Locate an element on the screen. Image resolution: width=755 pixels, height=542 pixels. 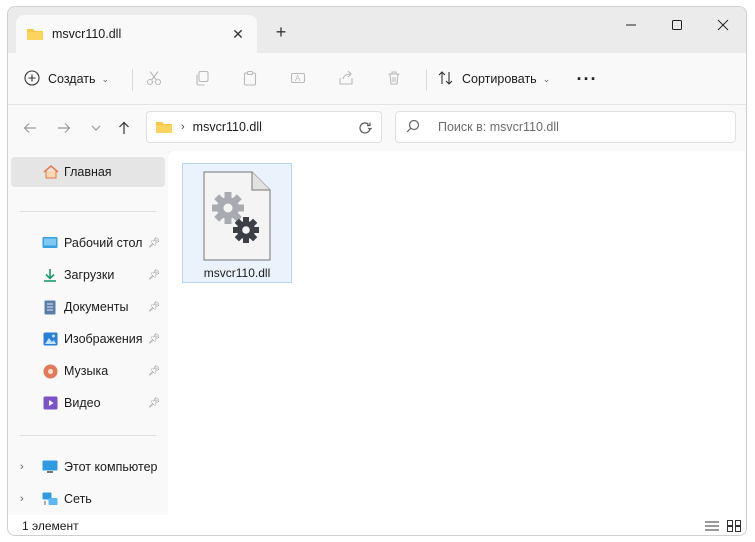
file-item: msvcr110.dll is located at coordinates (237, 223).